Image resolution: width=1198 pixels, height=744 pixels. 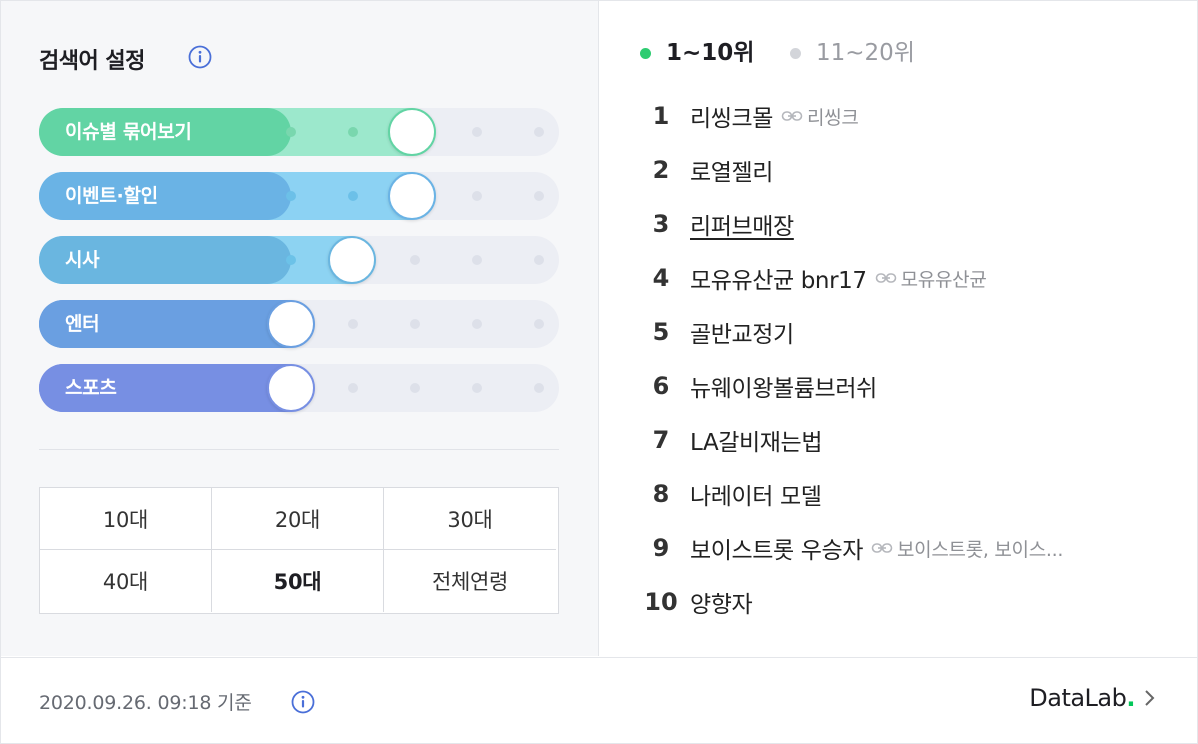 I want to click on rank-number: 9, so click(x=661, y=548).